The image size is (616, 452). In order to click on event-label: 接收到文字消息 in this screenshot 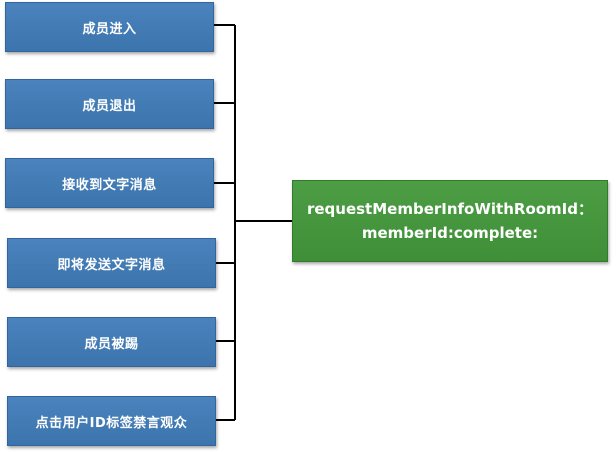, I will do `click(109, 185)`.